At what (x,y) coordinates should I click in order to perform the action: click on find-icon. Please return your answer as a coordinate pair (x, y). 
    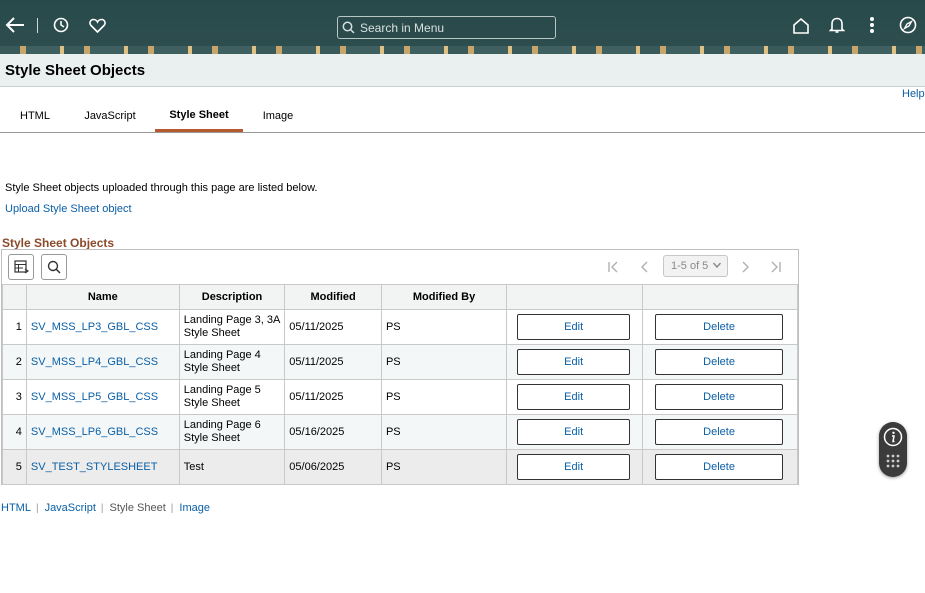
    Looking at the image, I should click on (54, 267).